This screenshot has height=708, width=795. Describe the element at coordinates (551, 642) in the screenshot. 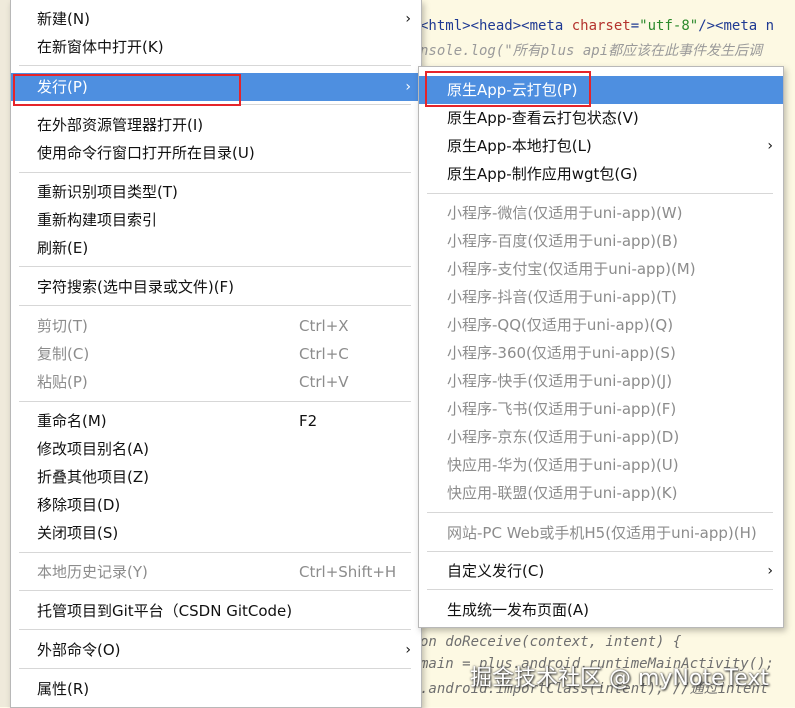

I see `code-line-doreceive: on doReceive(context, intent) {` at that location.